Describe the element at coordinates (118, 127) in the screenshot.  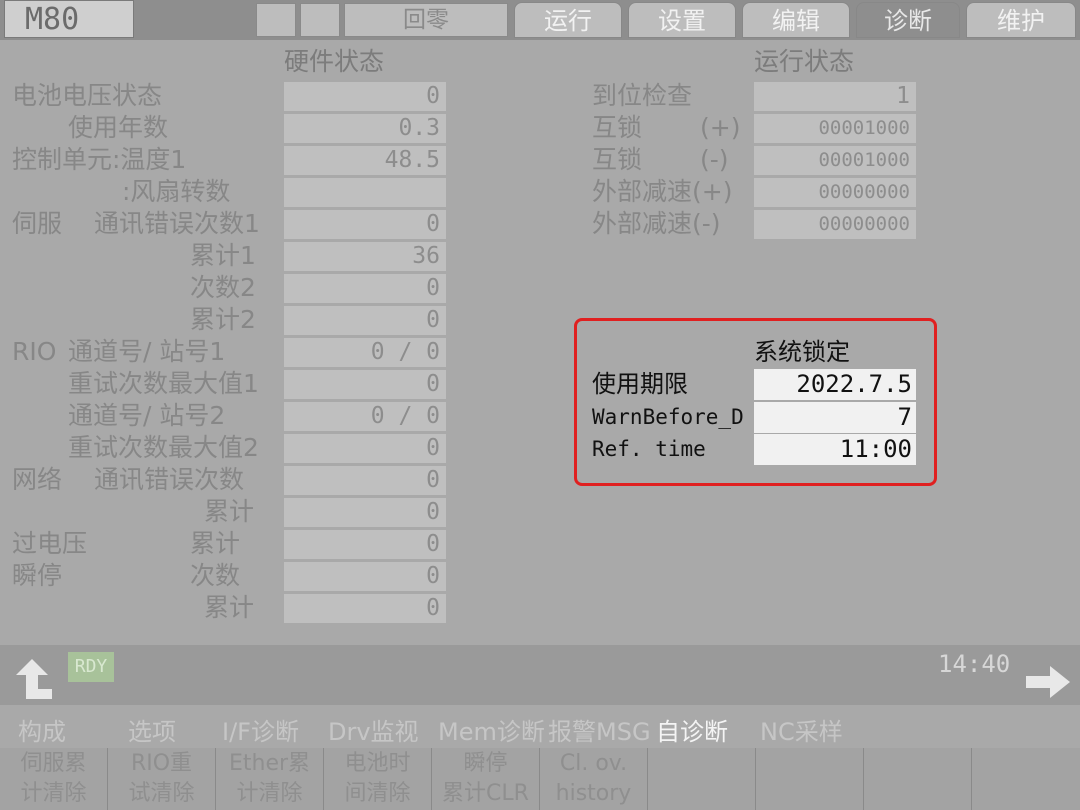
I see `hw-label: 使用年数` at that location.